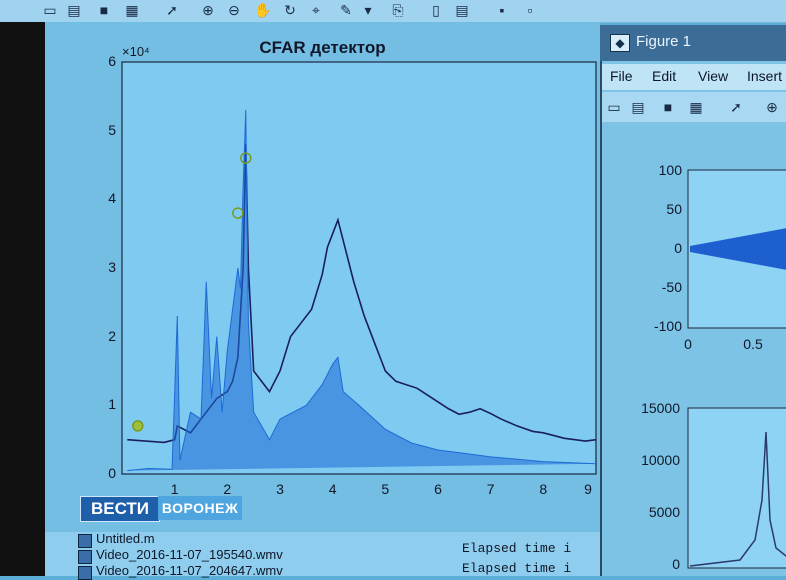 Image resolution: width=786 pixels, height=580 pixels. What do you see at coordinates (678, 248) in the screenshot?
I see `subplot1-y-tick: 0` at bounding box center [678, 248].